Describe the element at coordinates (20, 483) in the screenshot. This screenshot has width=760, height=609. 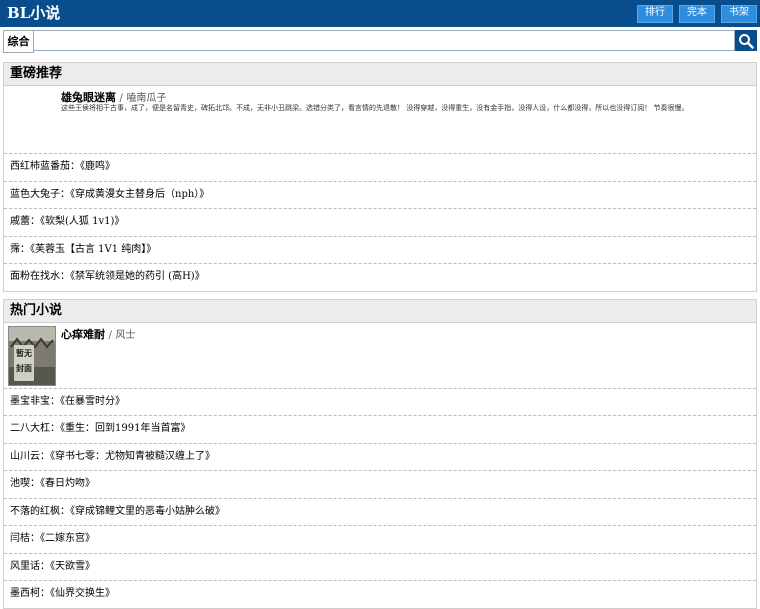
I see `item-author: 池喫` at that location.